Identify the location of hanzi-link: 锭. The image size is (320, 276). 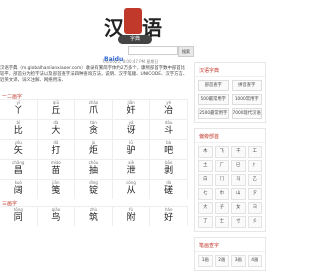
(93, 191).